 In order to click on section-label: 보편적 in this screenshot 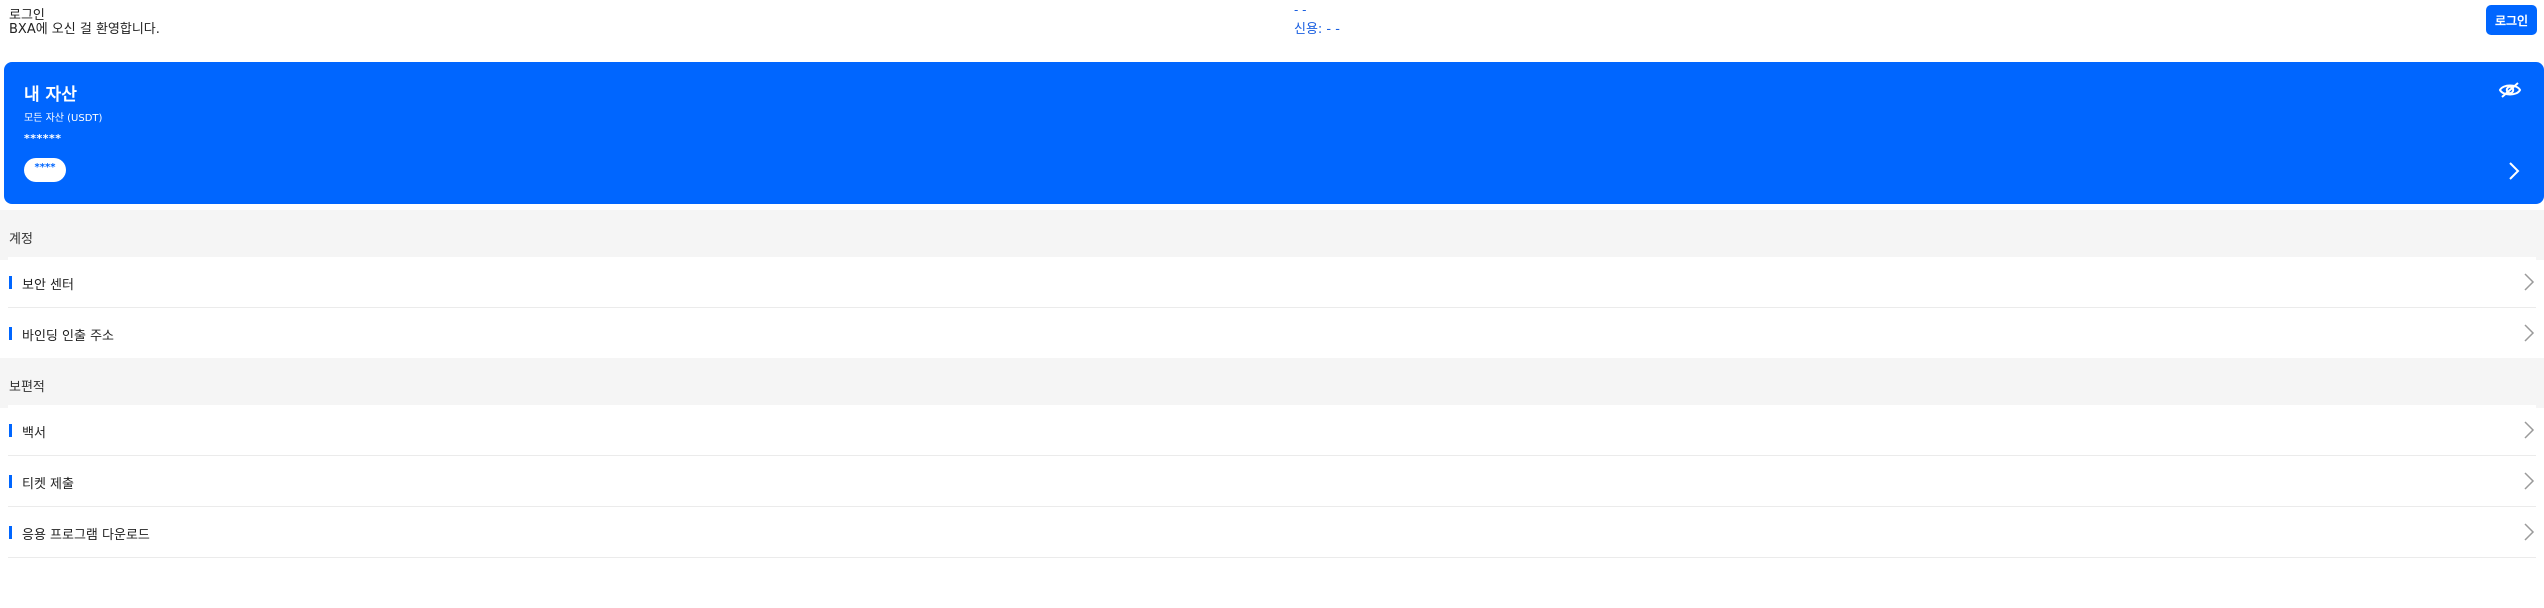, I will do `click(27, 387)`.